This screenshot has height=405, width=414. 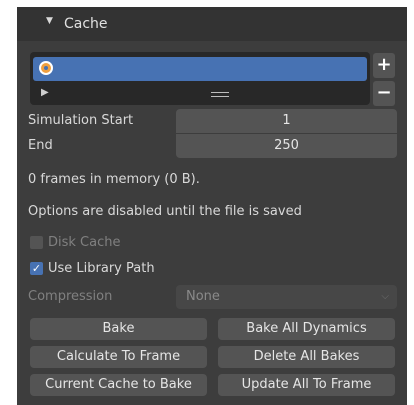 I want to click on simulation-start-field: 1, so click(x=286, y=121).